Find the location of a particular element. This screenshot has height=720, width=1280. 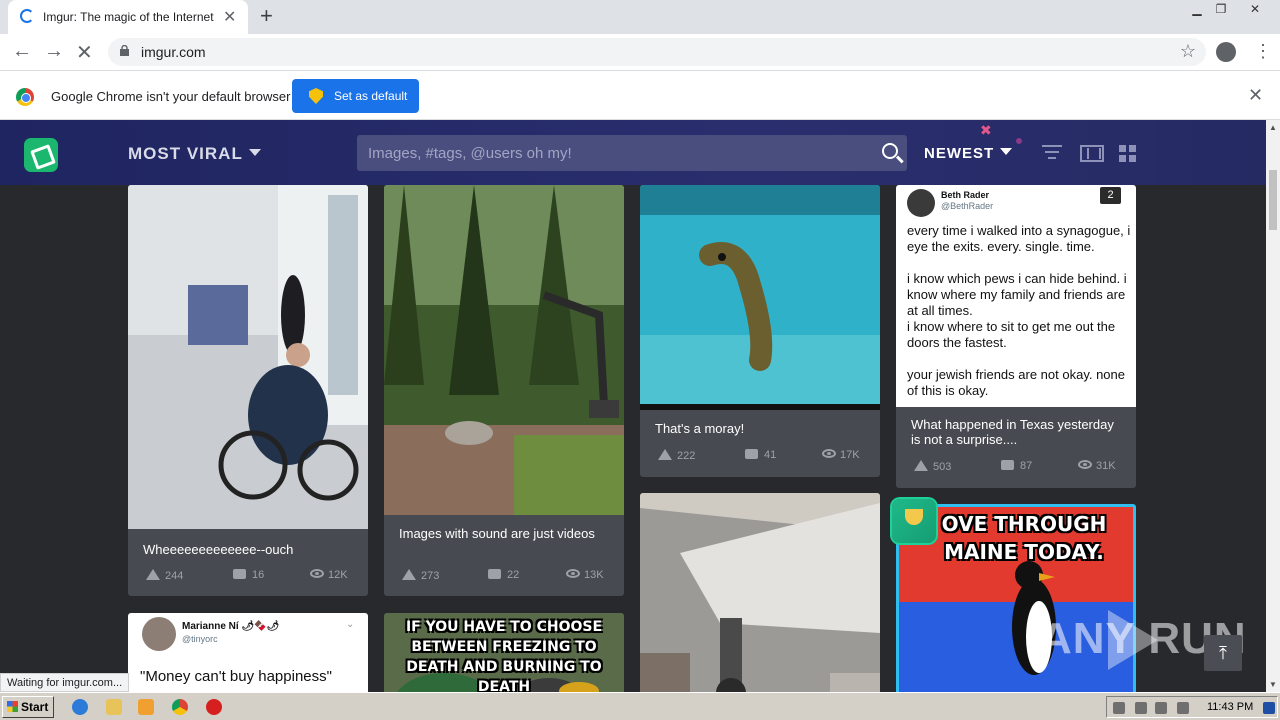

forward-icon: → is located at coordinates (54, 51).